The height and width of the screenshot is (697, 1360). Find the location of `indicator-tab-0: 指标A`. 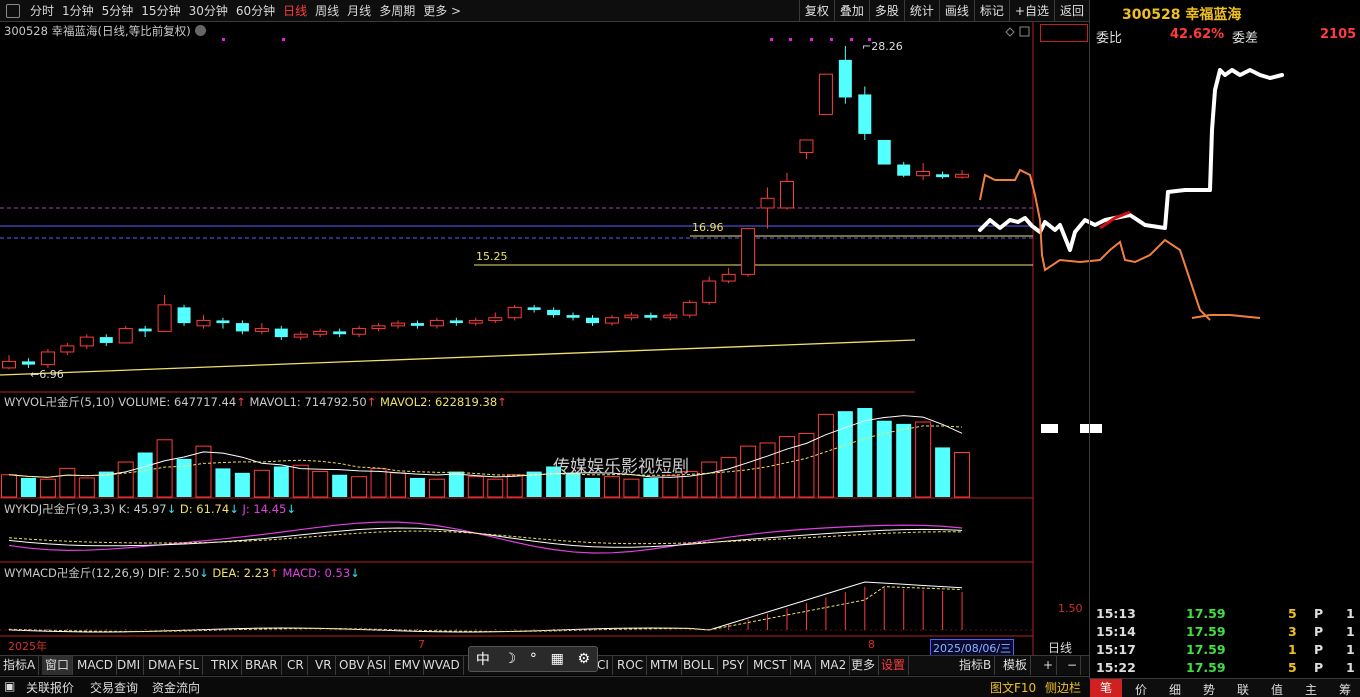

indicator-tab-0: 指标A is located at coordinates (20, 665).